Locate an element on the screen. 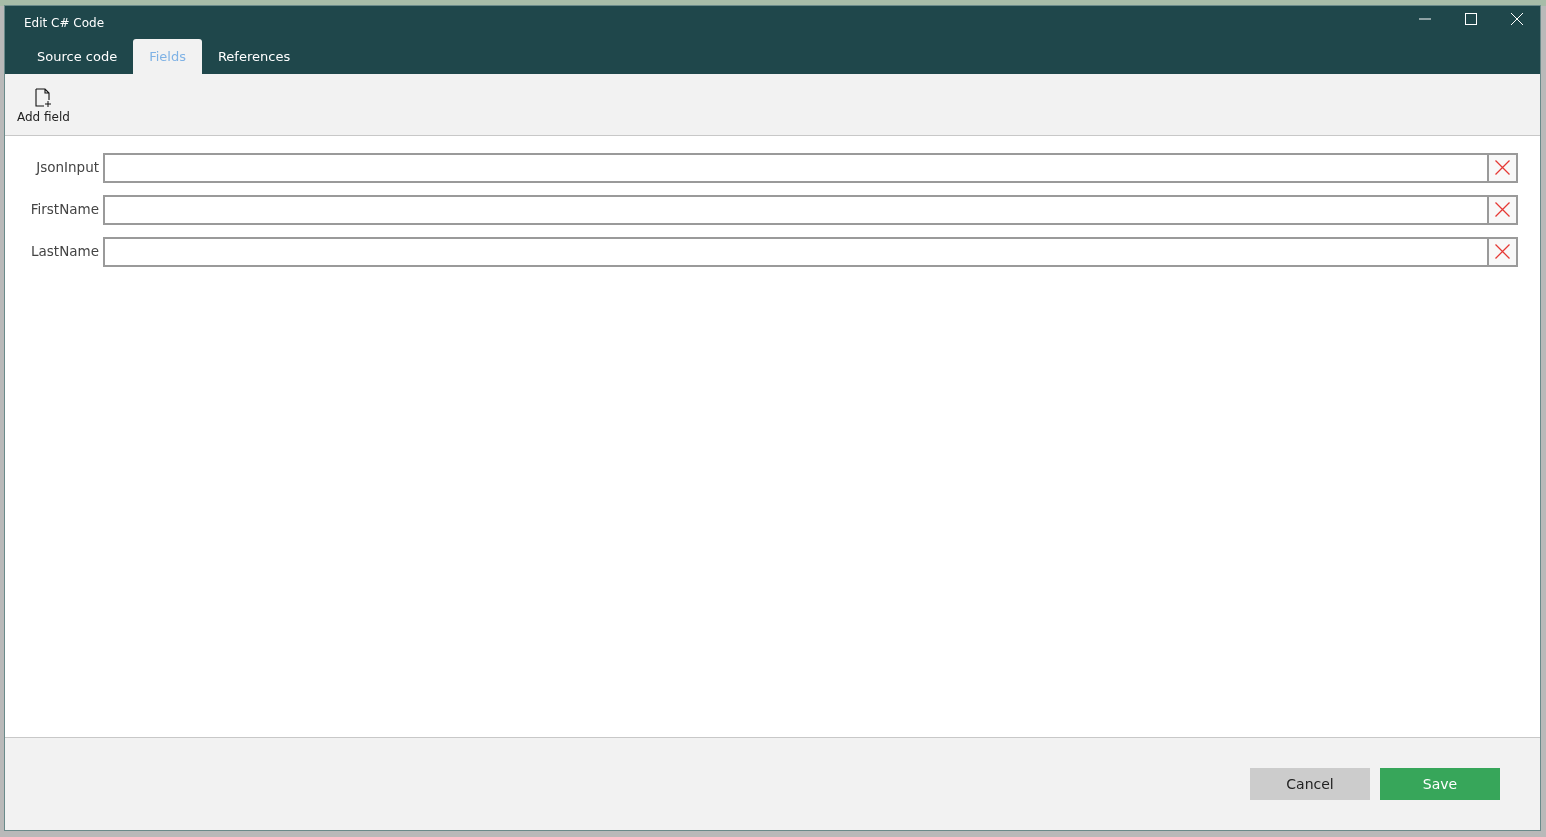 The width and height of the screenshot is (1546, 837). tab: References is located at coordinates (254, 56).